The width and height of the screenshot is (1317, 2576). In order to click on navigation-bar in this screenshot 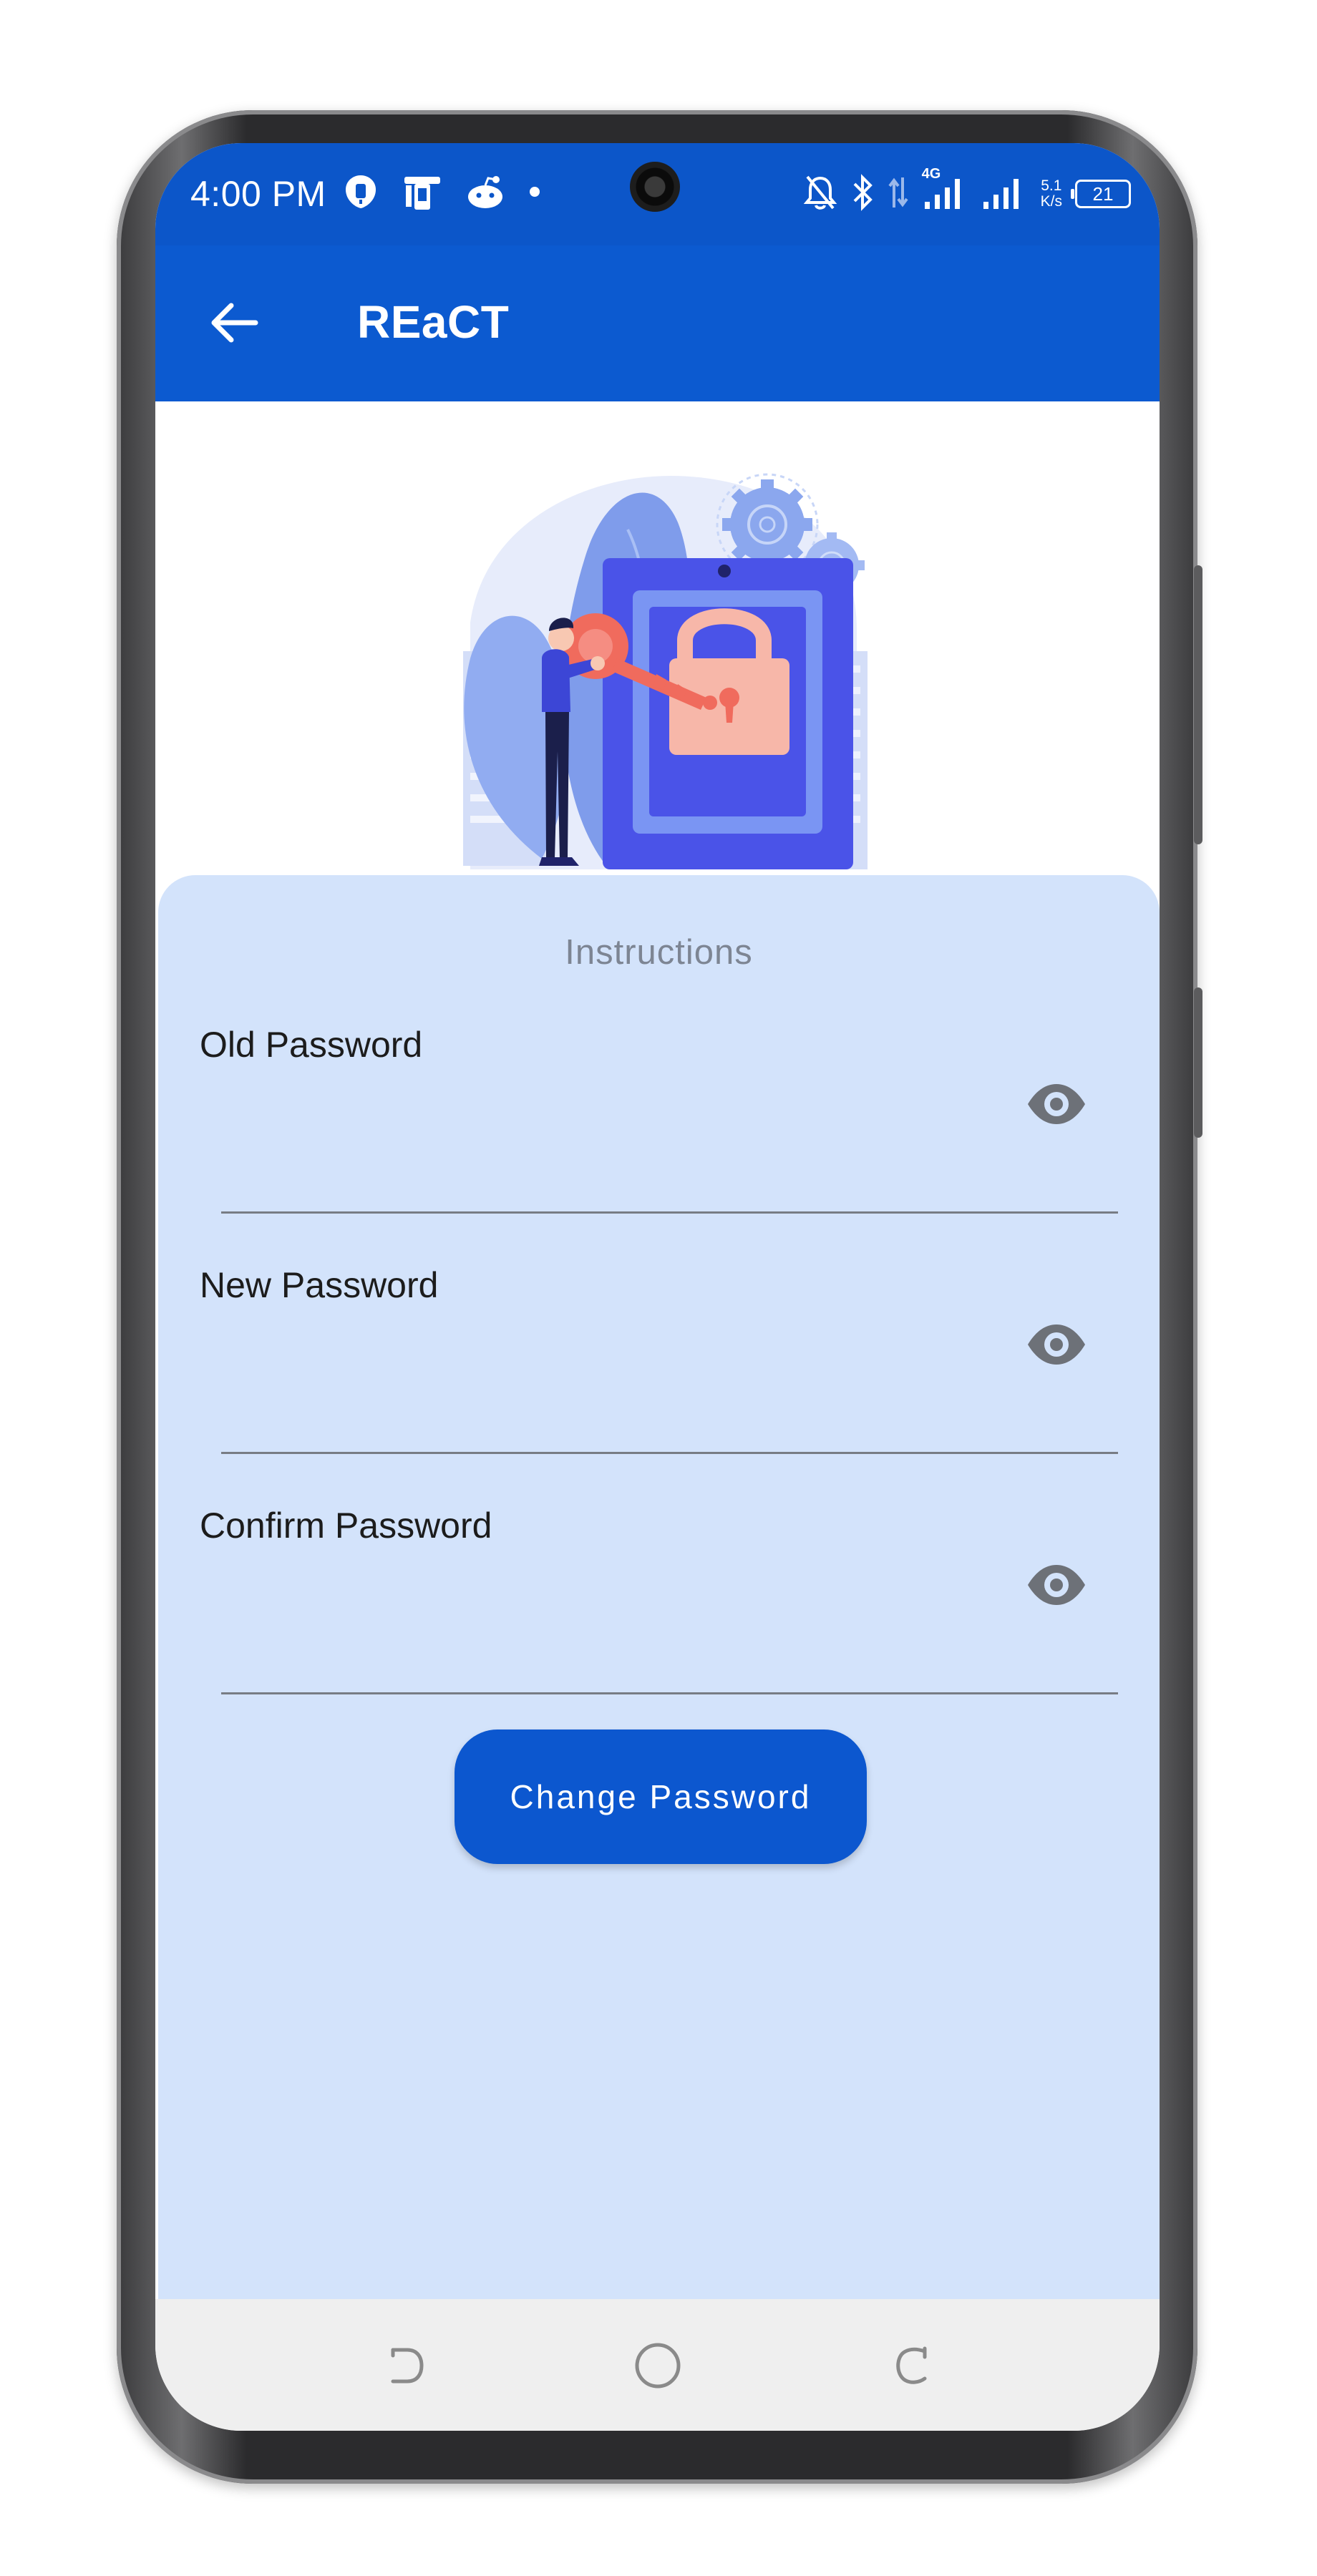, I will do `click(657, 2365)`.